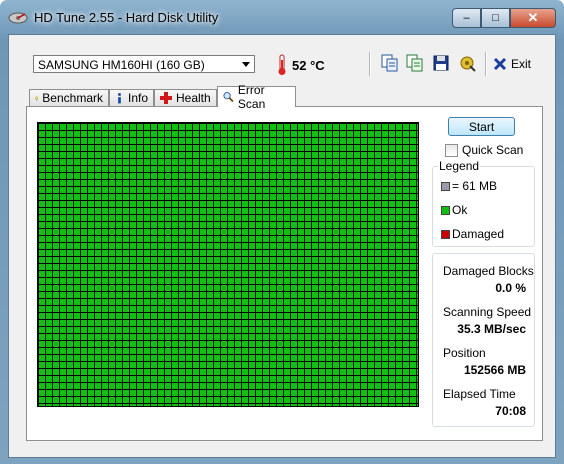 The image size is (564, 464). Describe the element at coordinates (119, 97) in the screenshot. I see `info-icon` at that location.